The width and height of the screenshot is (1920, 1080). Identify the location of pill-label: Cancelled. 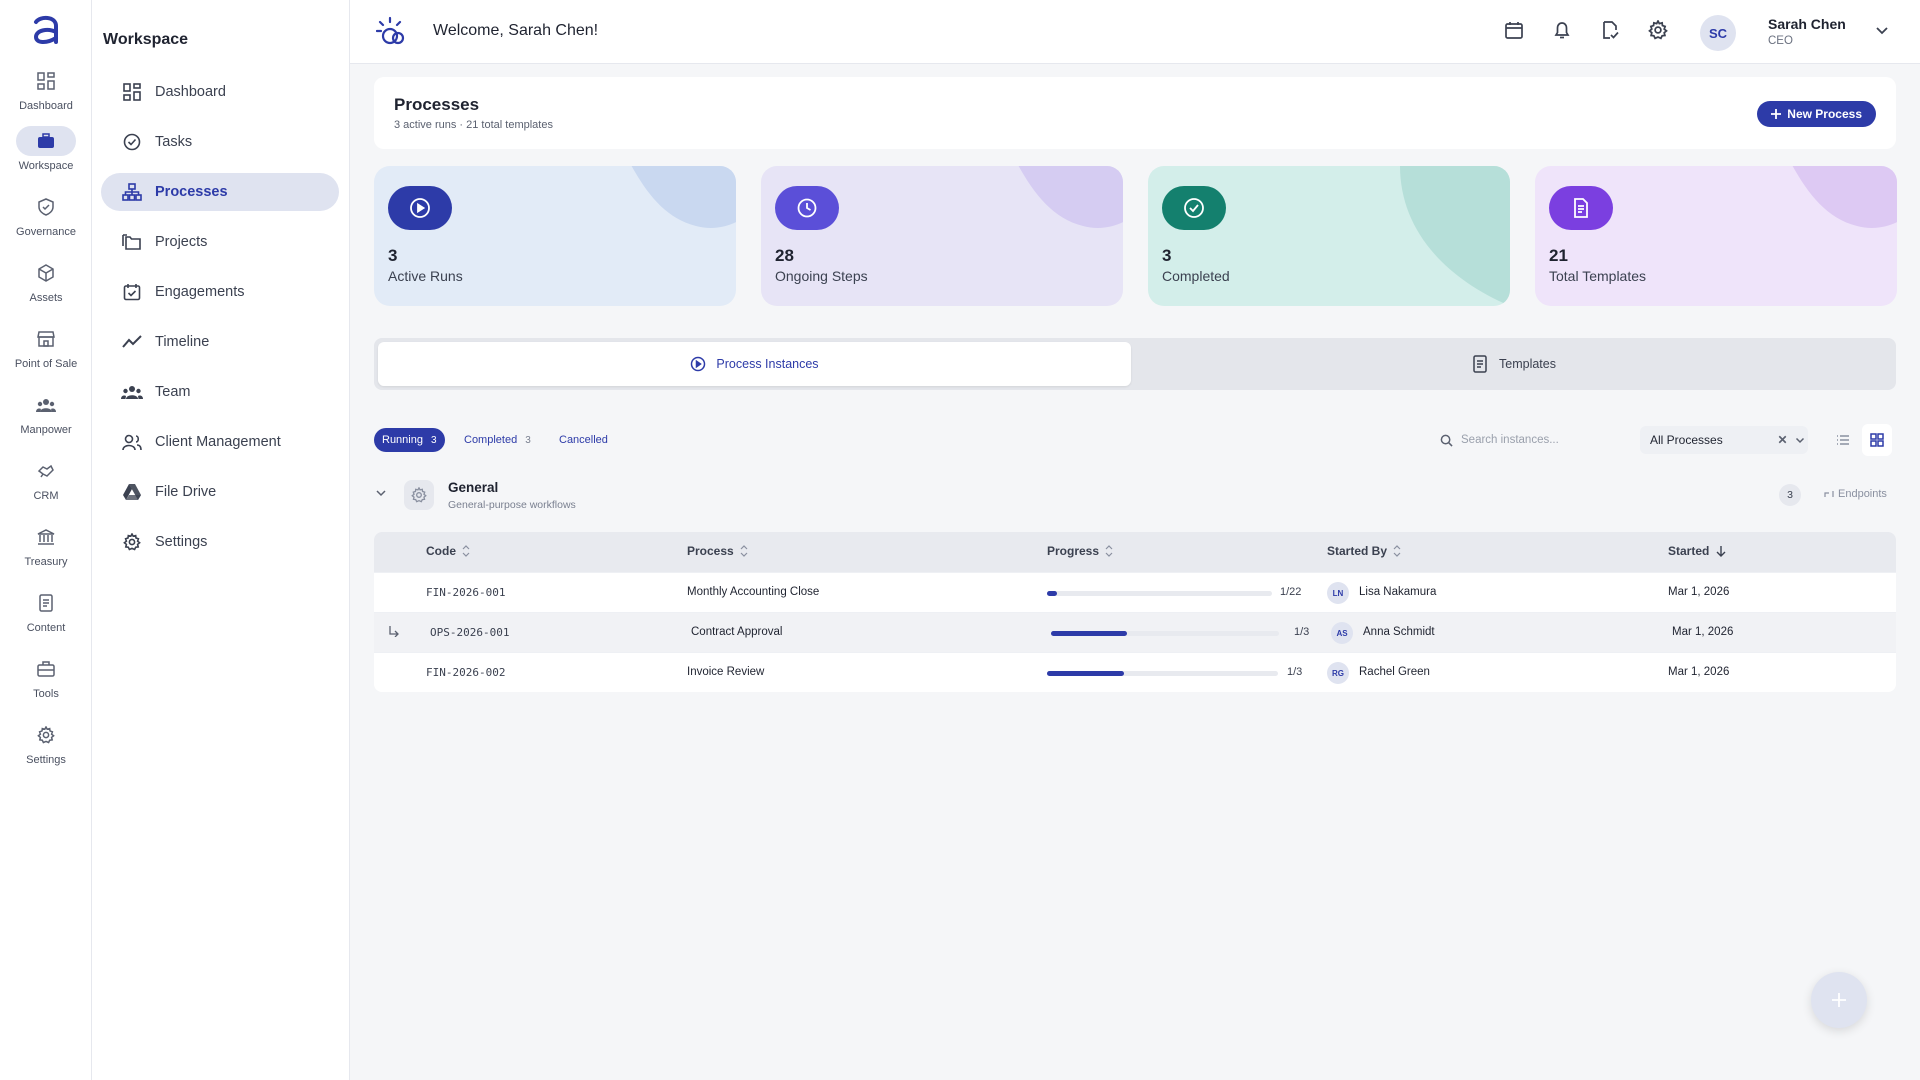
(583, 440).